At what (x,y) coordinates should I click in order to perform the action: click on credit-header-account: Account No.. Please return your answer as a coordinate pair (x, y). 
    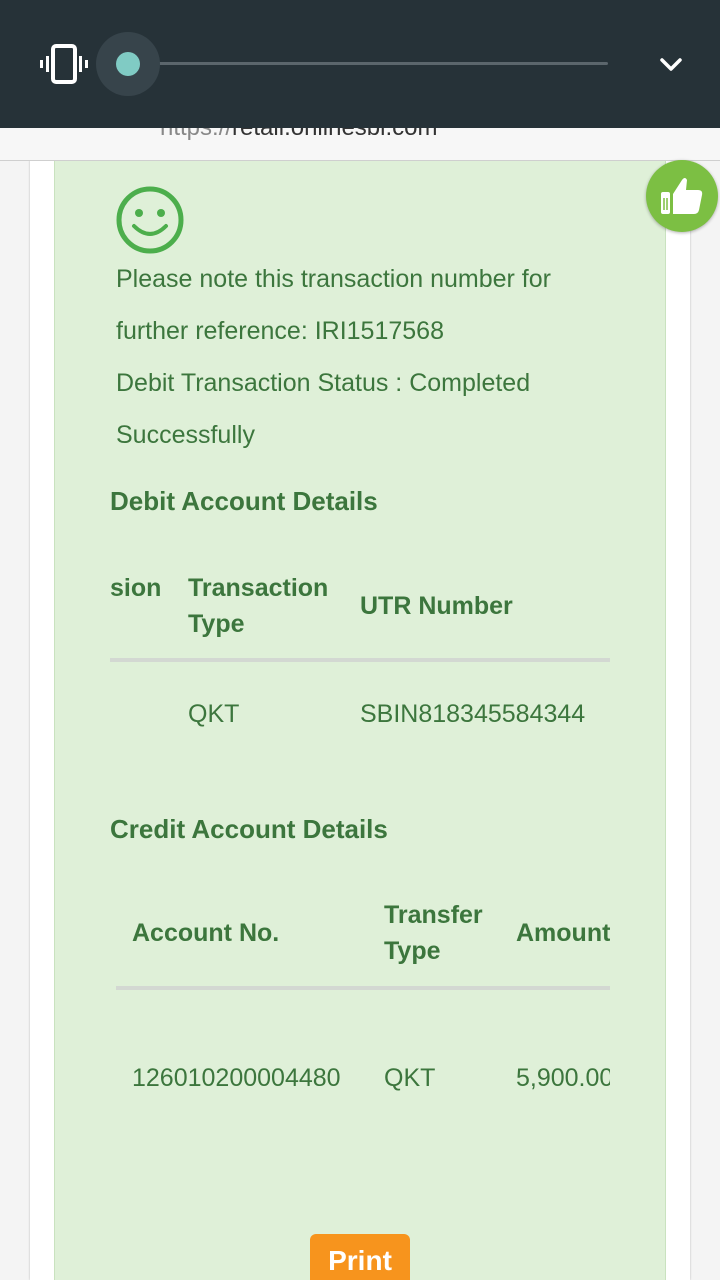
    Looking at the image, I should click on (206, 933).